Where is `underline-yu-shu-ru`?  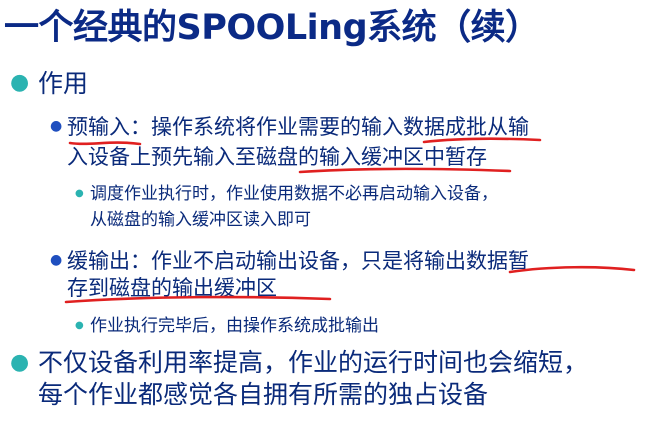
underline-yu-shu-ru is located at coordinates (105, 143).